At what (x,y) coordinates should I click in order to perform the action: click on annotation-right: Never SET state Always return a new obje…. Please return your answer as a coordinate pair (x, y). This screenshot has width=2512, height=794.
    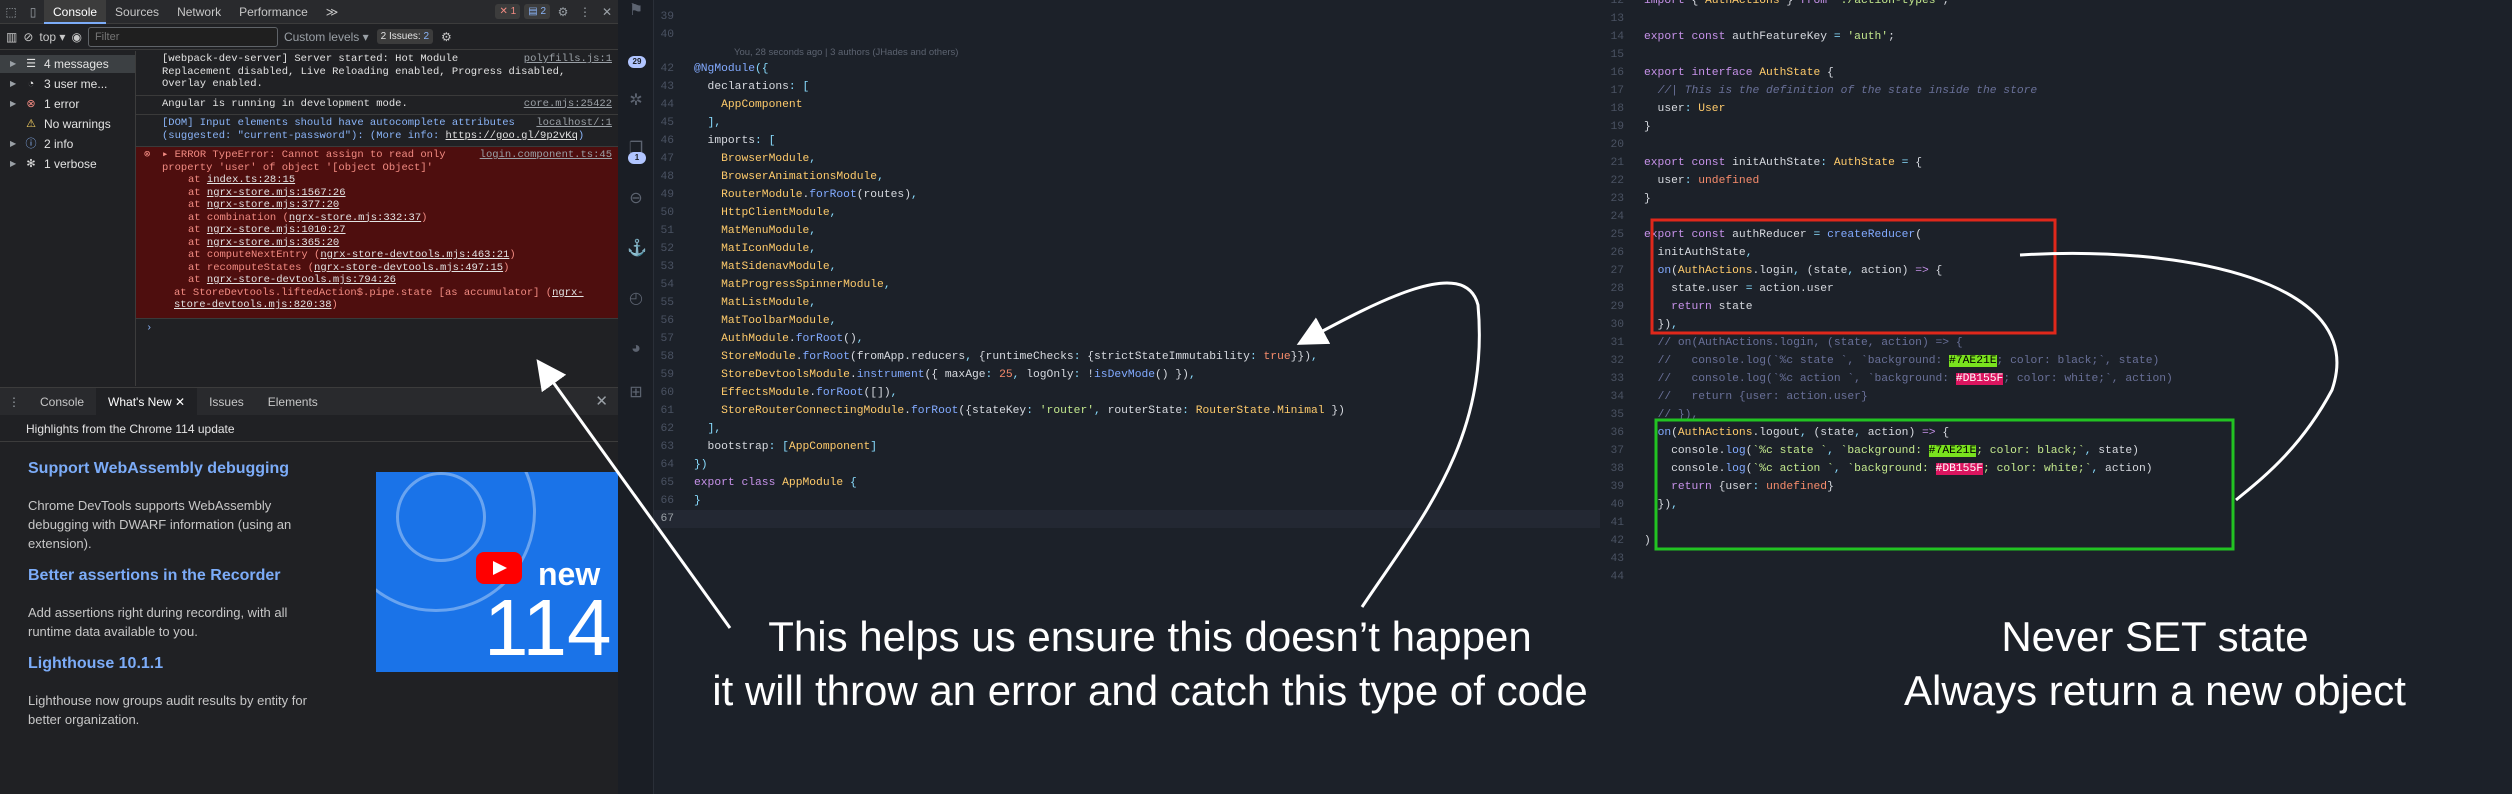
    Looking at the image, I should click on (2155, 664).